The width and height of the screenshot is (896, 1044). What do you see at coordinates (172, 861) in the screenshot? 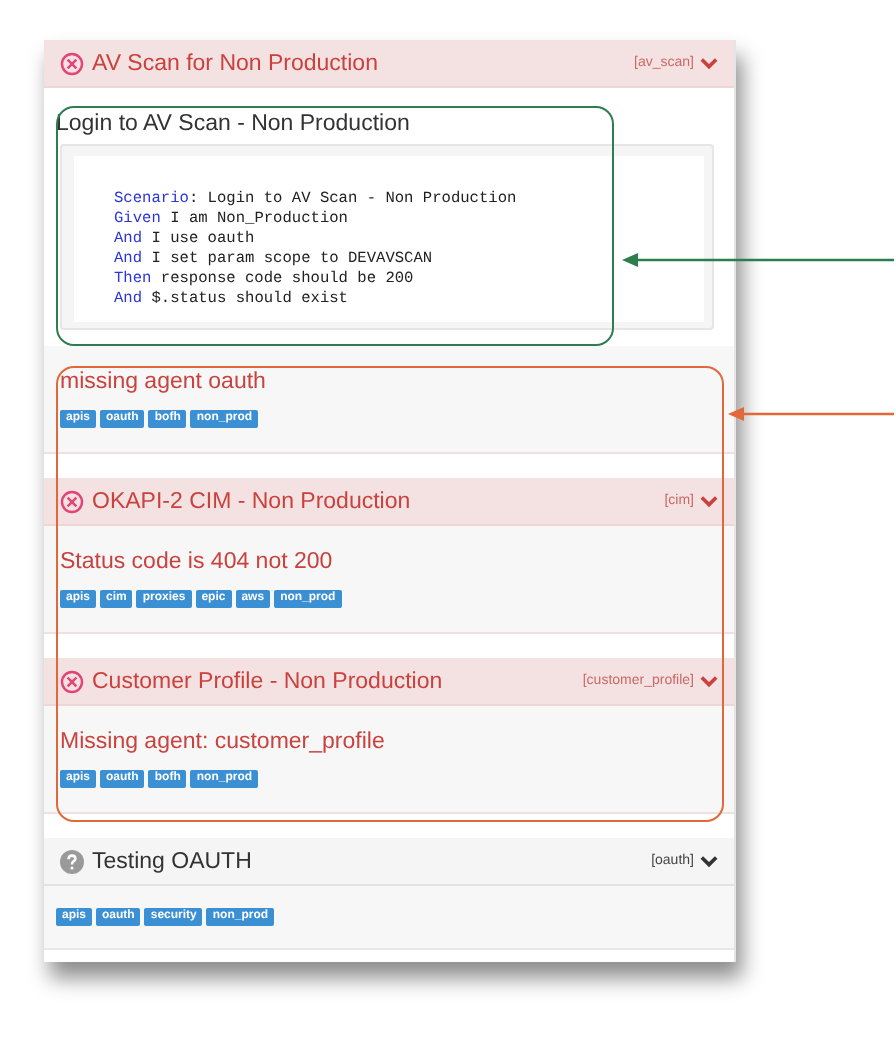
I see `feature-title: Testing OAUTH` at bounding box center [172, 861].